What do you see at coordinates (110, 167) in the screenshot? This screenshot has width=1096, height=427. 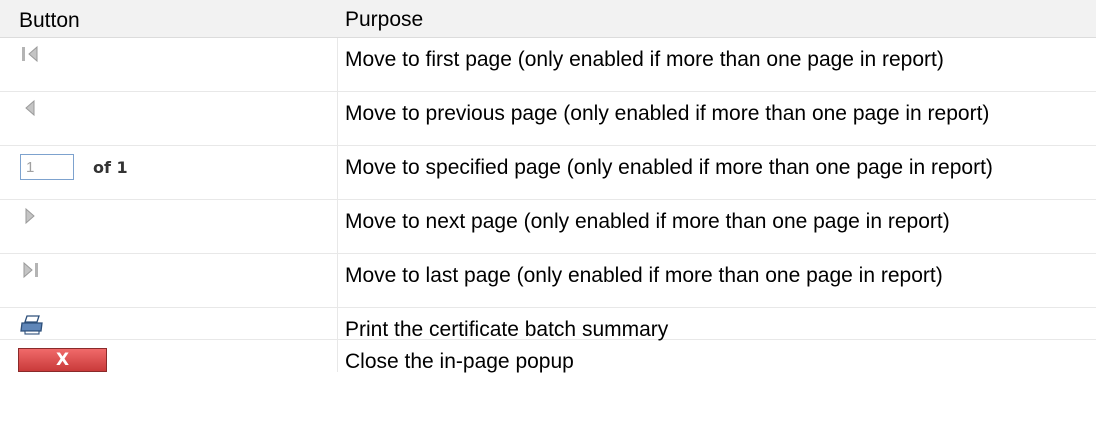 I see `page-of-label: of 1` at bounding box center [110, 167].